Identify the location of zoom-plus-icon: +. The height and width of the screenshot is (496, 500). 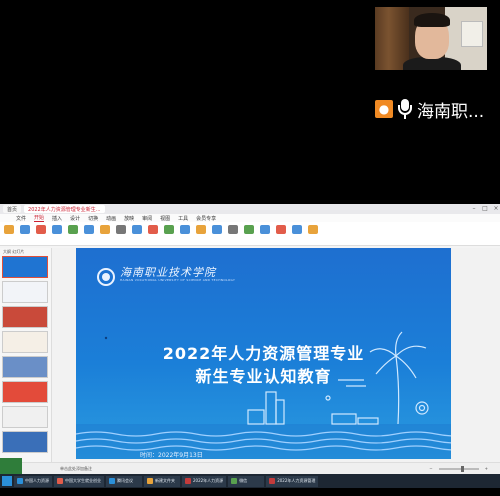
(486, 468).